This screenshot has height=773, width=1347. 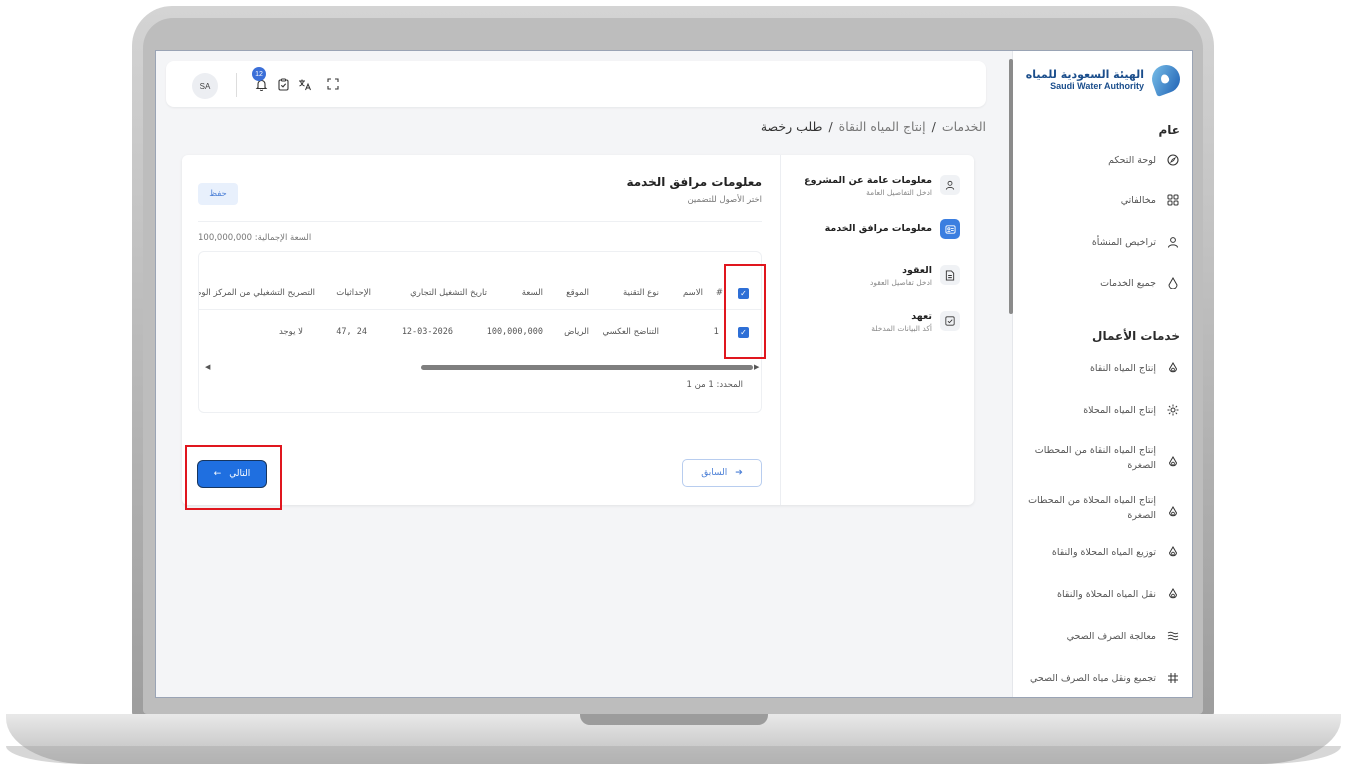 What do you see at coordinates (694, 182) in the screenshot?
I see `section-title: معلومات مرافق الخدمة` at bounding box center [694, 182].